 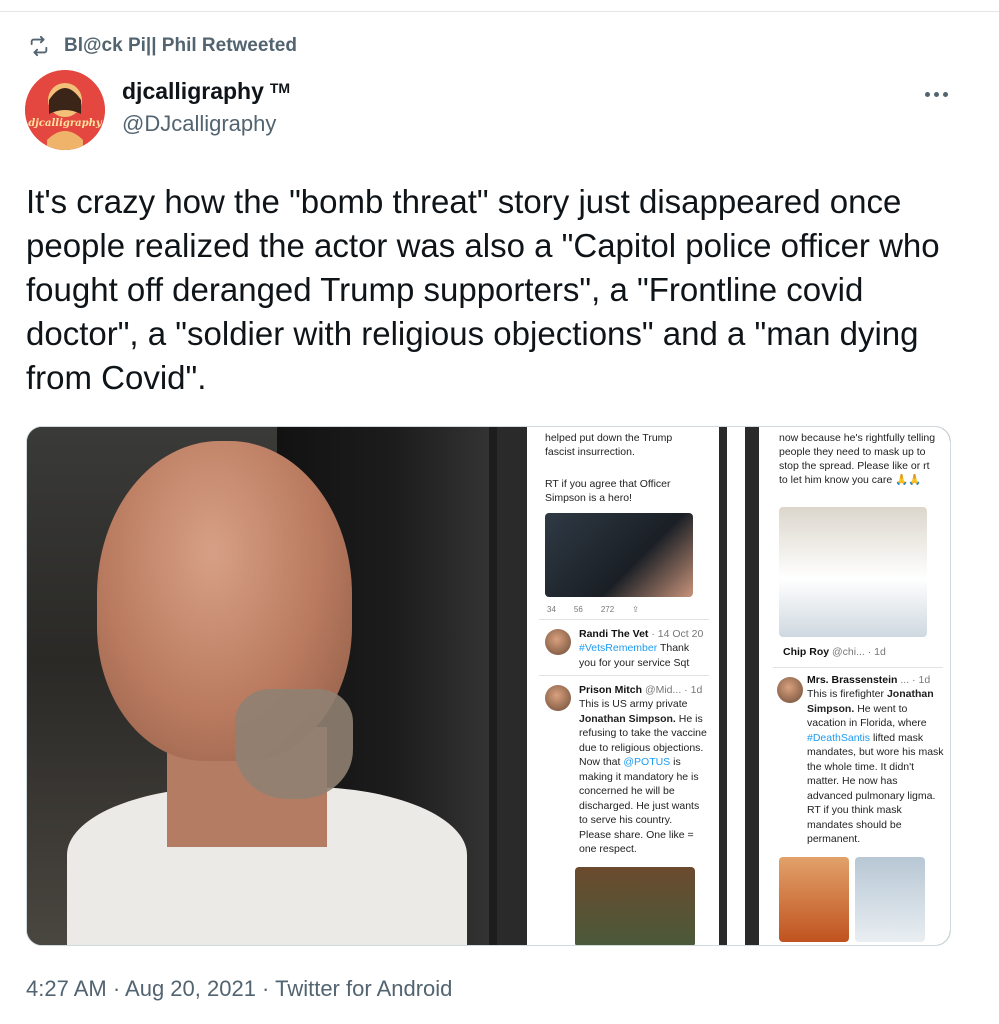 What do you see at coordinates (622, 610) in the screenshot?
I see `collage-actions: 34 56 272 ⇪` at bounding box center [622, 610].